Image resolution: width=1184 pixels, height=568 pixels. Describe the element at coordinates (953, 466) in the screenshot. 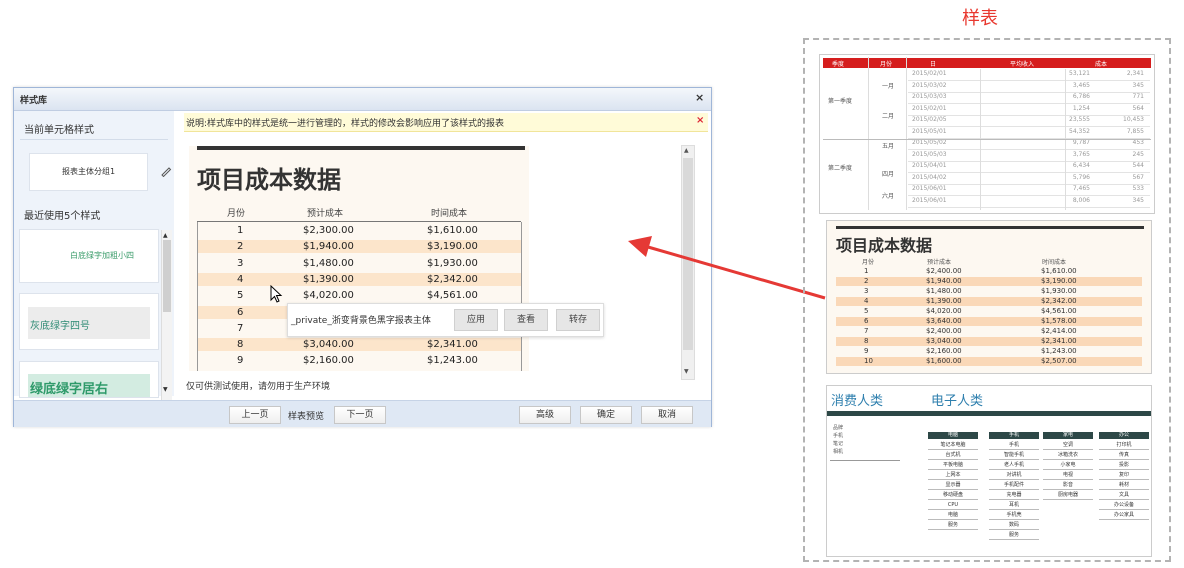

I see `category-item: 平板电脑` at that location.